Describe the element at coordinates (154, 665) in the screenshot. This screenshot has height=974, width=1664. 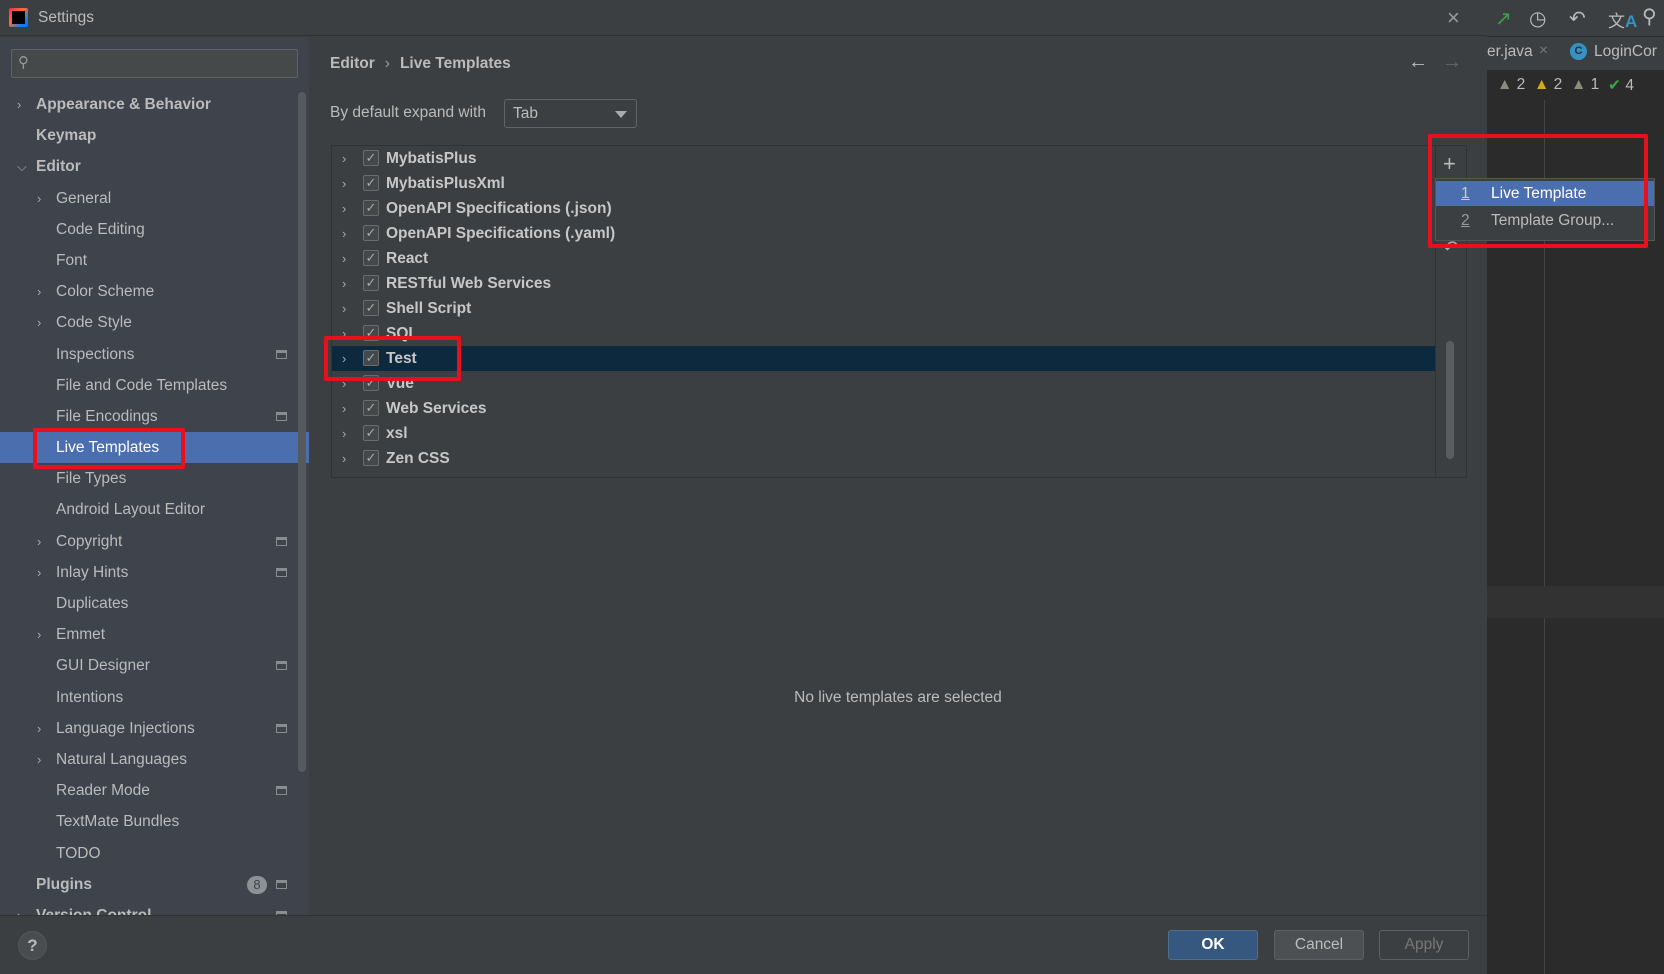
I see `sidebar-item-gui-designer: GUI Designer` at that location.